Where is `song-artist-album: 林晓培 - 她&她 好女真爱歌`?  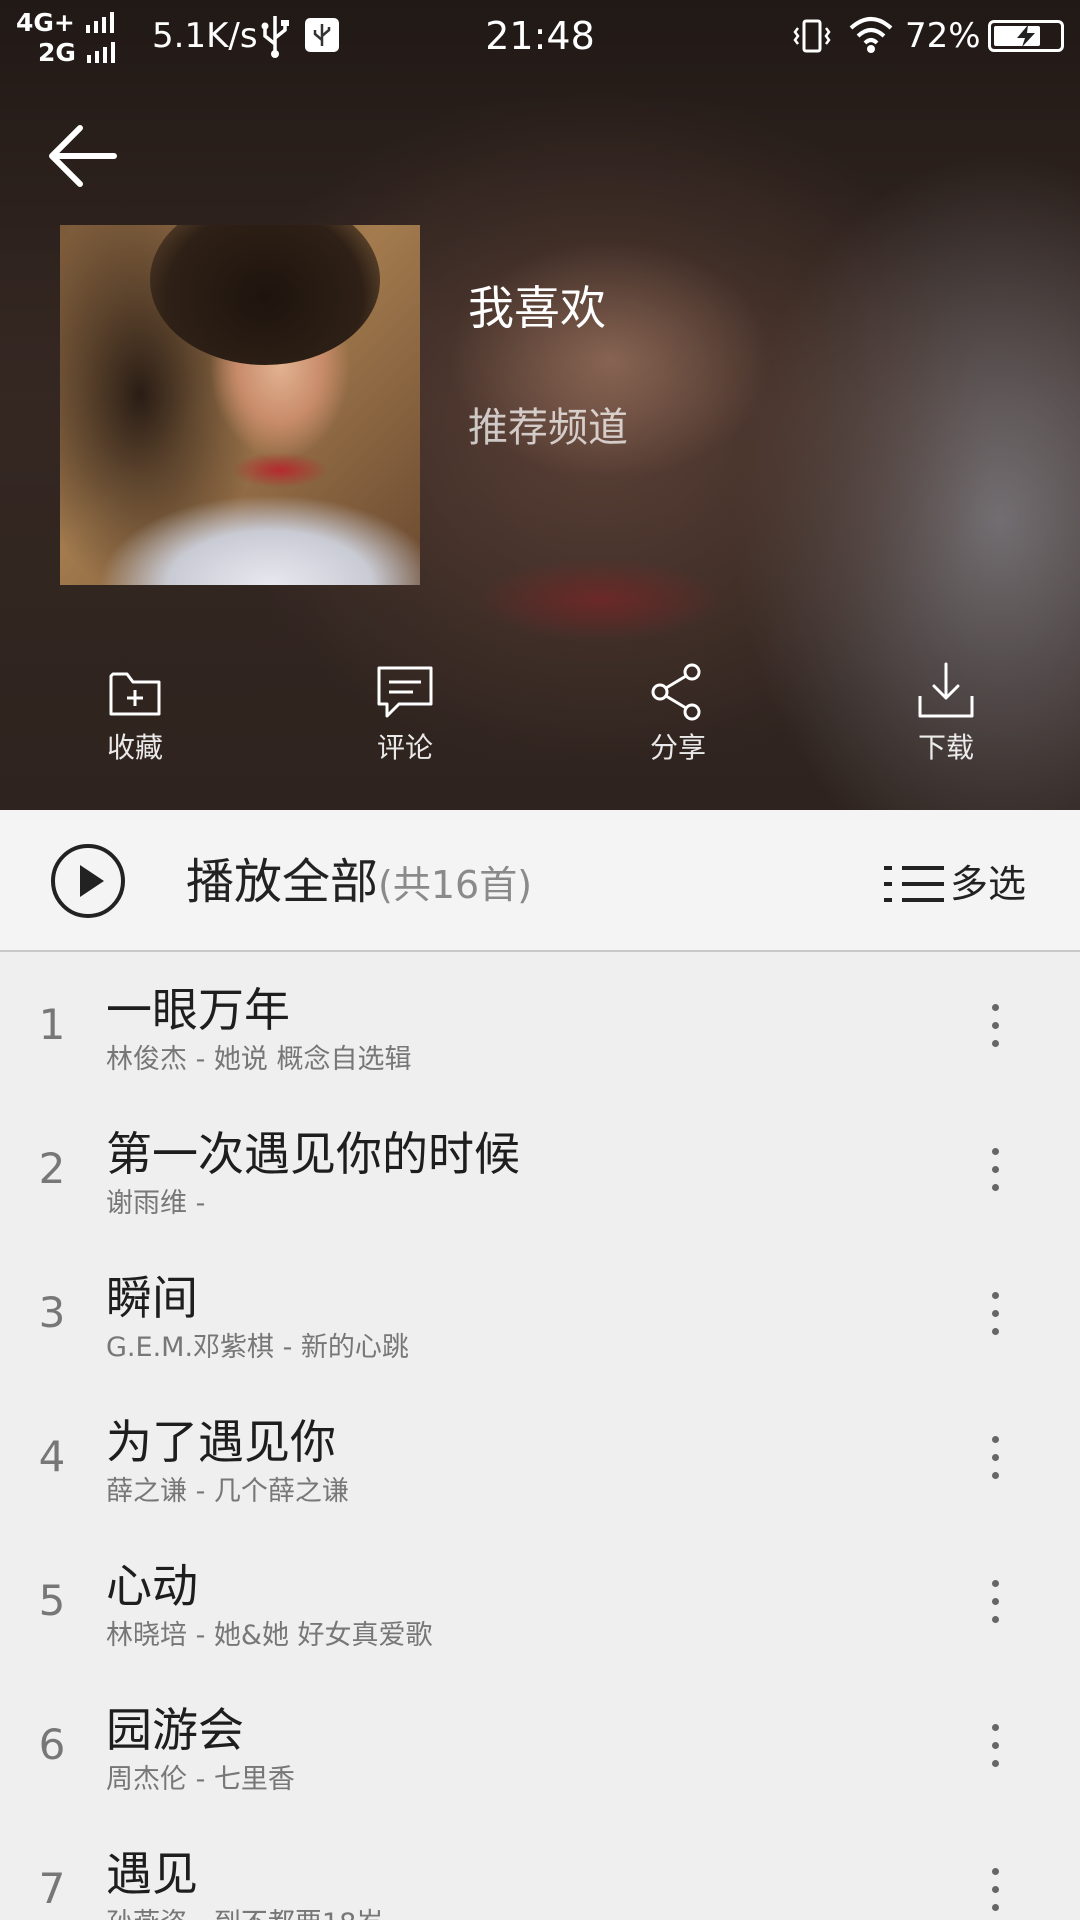 song-artist-album: 林晓培 - 她&她 好女真爱歌 is located at coordinates (269, 1635).